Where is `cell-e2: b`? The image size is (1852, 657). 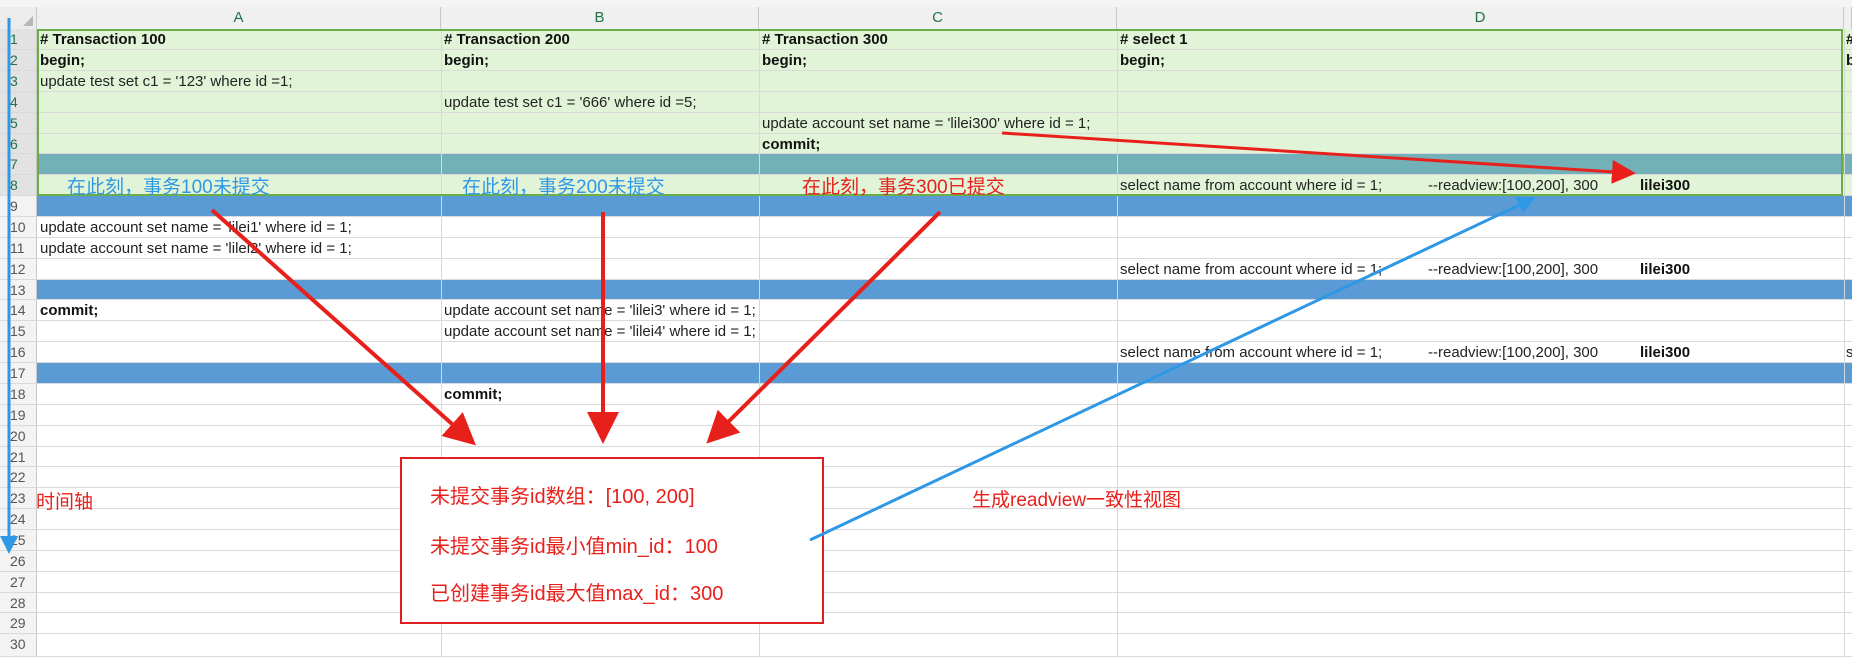
cell-e2: b is located at coordinates (1849, 61).